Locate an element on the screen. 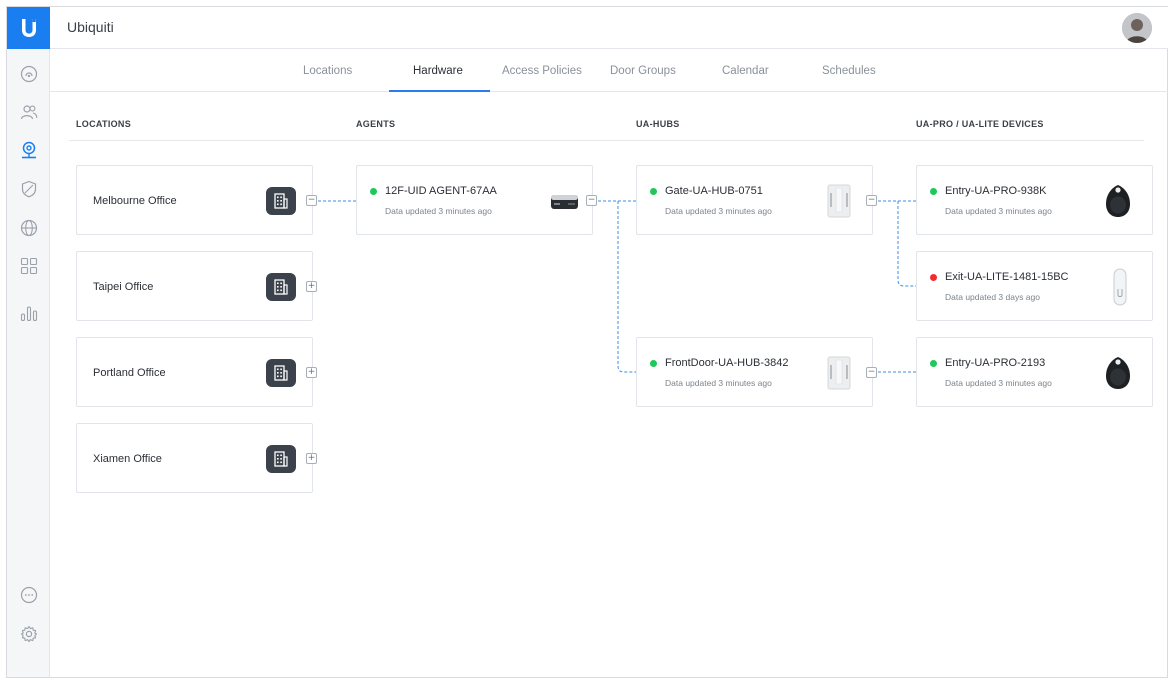 Image resolution: width=1174 pixels, height=678 pixels. device-name: Entry-UA-PRO-938K is located at coordinates (996, 191).